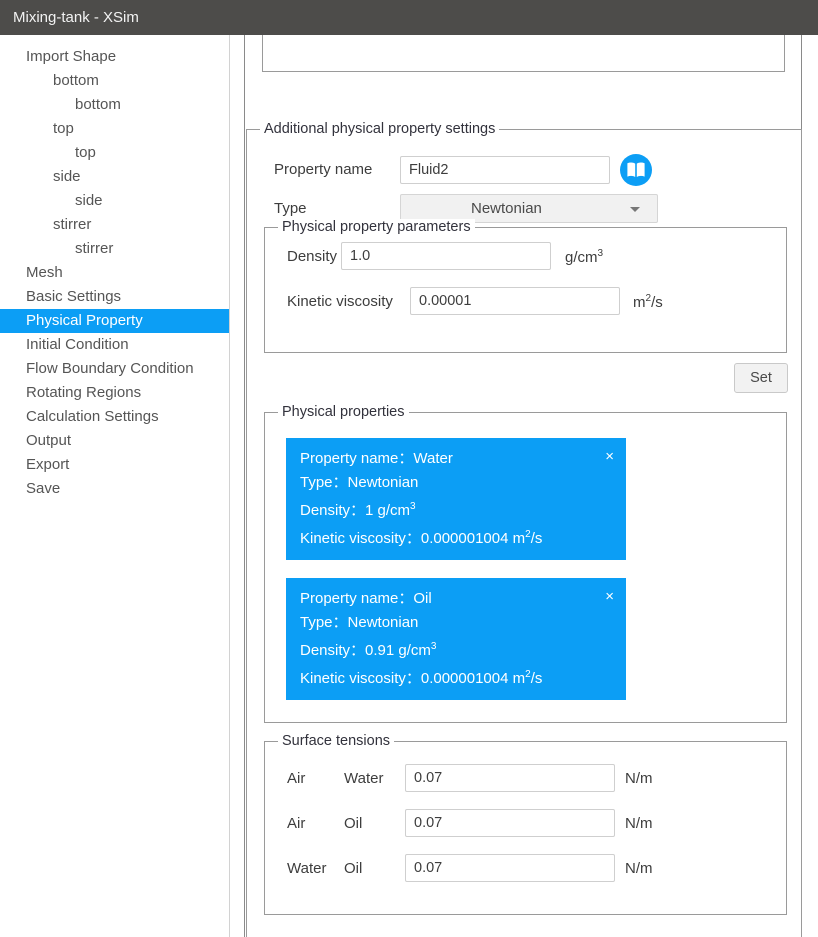 The width and height of the screenshot is (818, 937). Describe the element at coordinates (376, 458) in the screenshot. I see `card-property-name-text: Property name：Water` at that location.